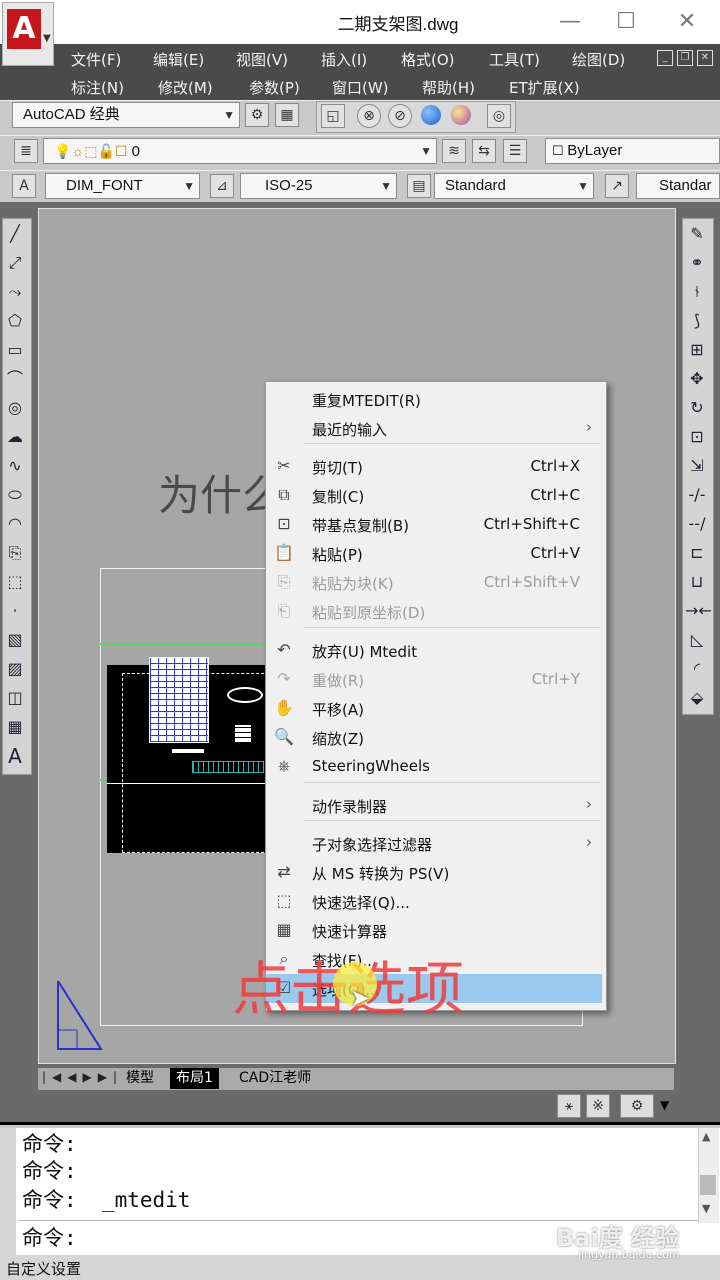 The image size is (720, 1280). Describe the element at coordinates (431, 115) in the screenshot. I see `realistic-icon` at that location.